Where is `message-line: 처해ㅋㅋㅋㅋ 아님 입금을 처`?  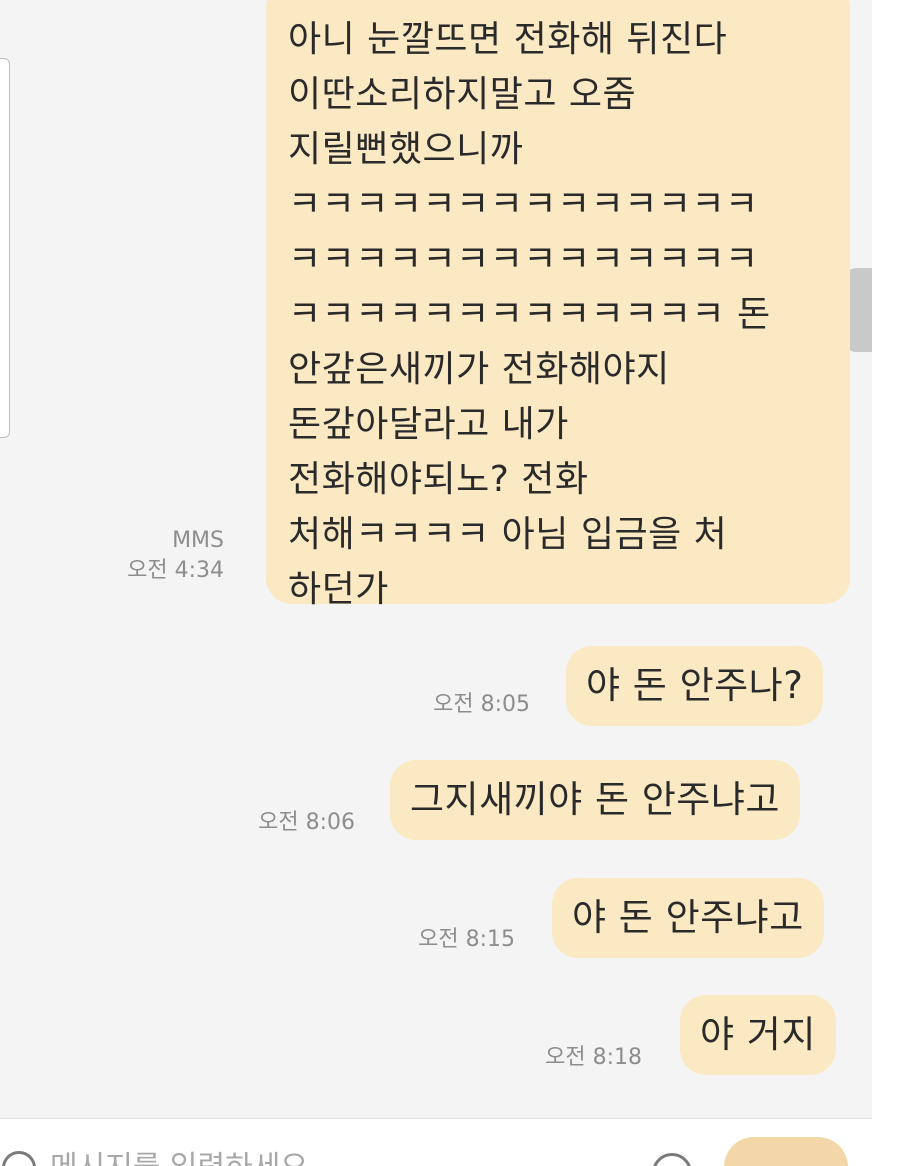 message-line: 처해ㅋㅋㅋㅋ 아님 입금을 처 is located at coordinates (508, 534).